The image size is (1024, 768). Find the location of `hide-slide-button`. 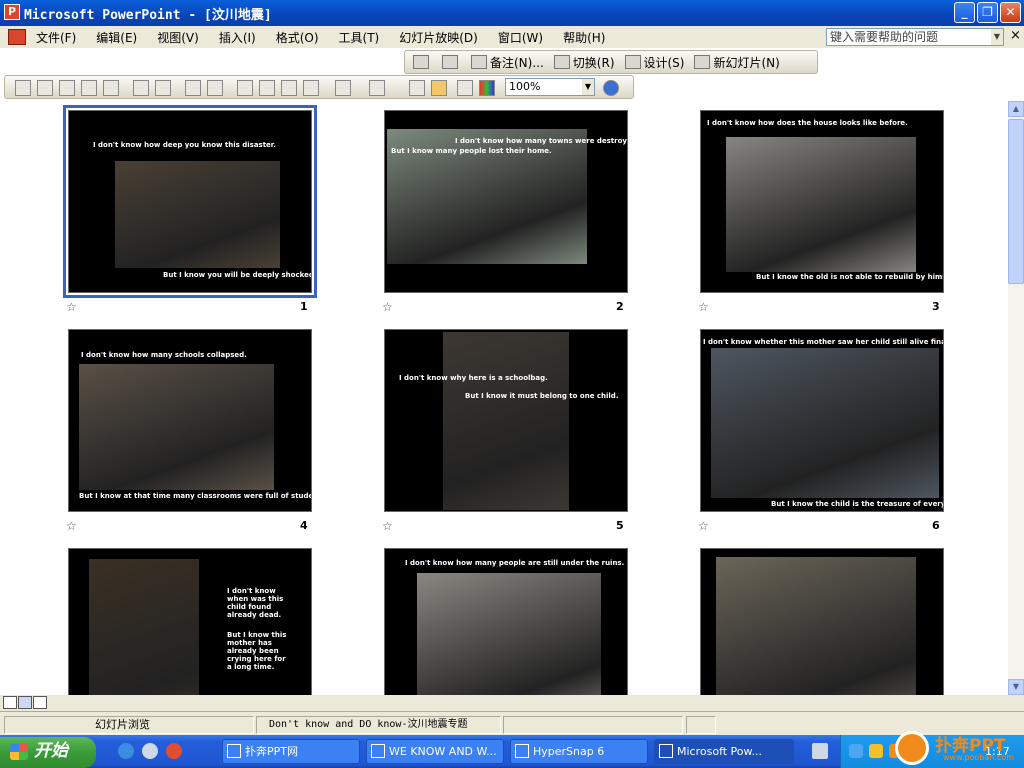

hide-slide-button is located at coordinates (422, 62).